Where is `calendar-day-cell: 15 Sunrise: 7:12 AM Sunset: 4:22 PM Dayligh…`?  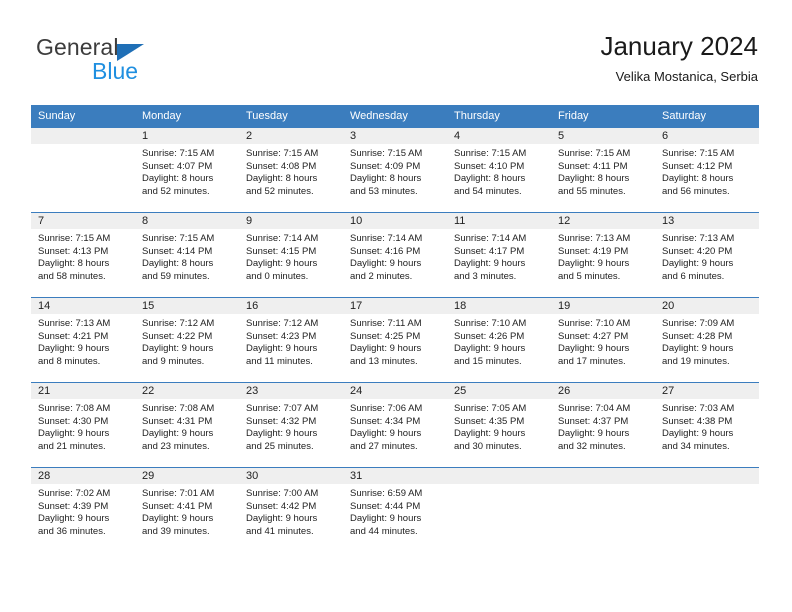 calendar-day-cell: 15 Sunrise: 7:12 AM Sunset: 4:22 PM Dayligh… is located at coordinates (187, 340).